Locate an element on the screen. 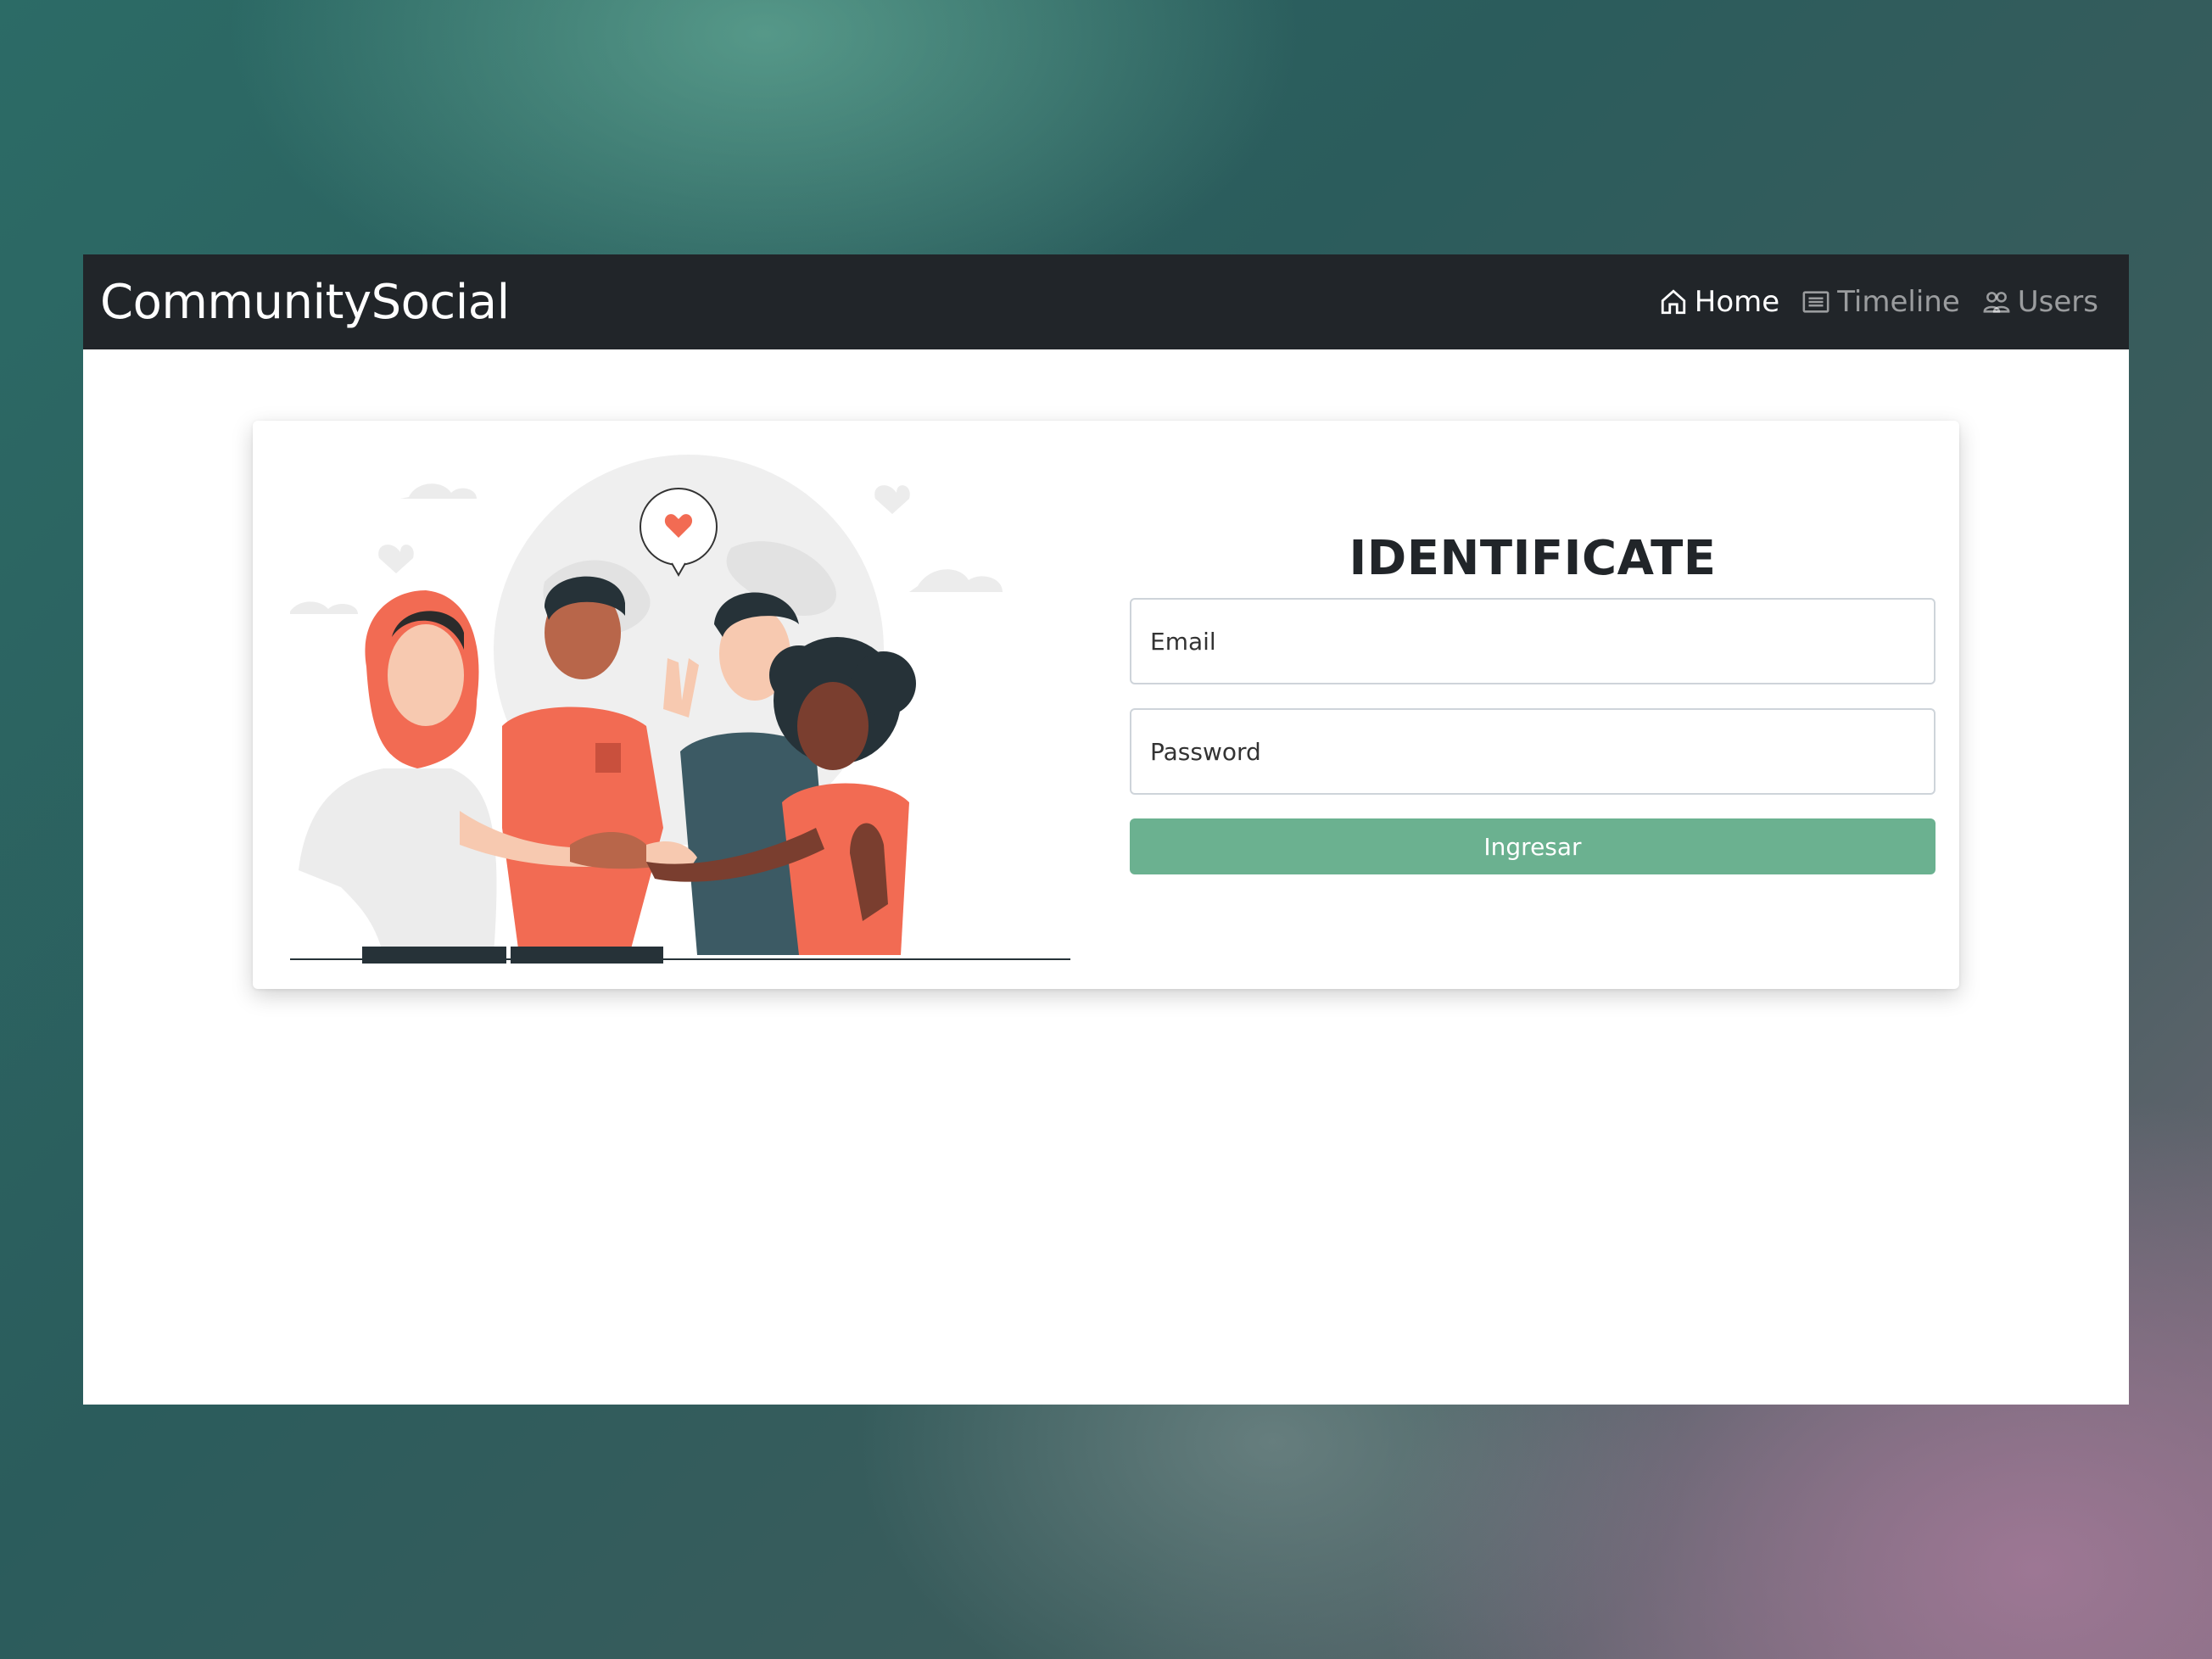 This screenshot has width=2212, height=1659. nav-menu: Home Timeline Users is located at coordinates (1879, 302).